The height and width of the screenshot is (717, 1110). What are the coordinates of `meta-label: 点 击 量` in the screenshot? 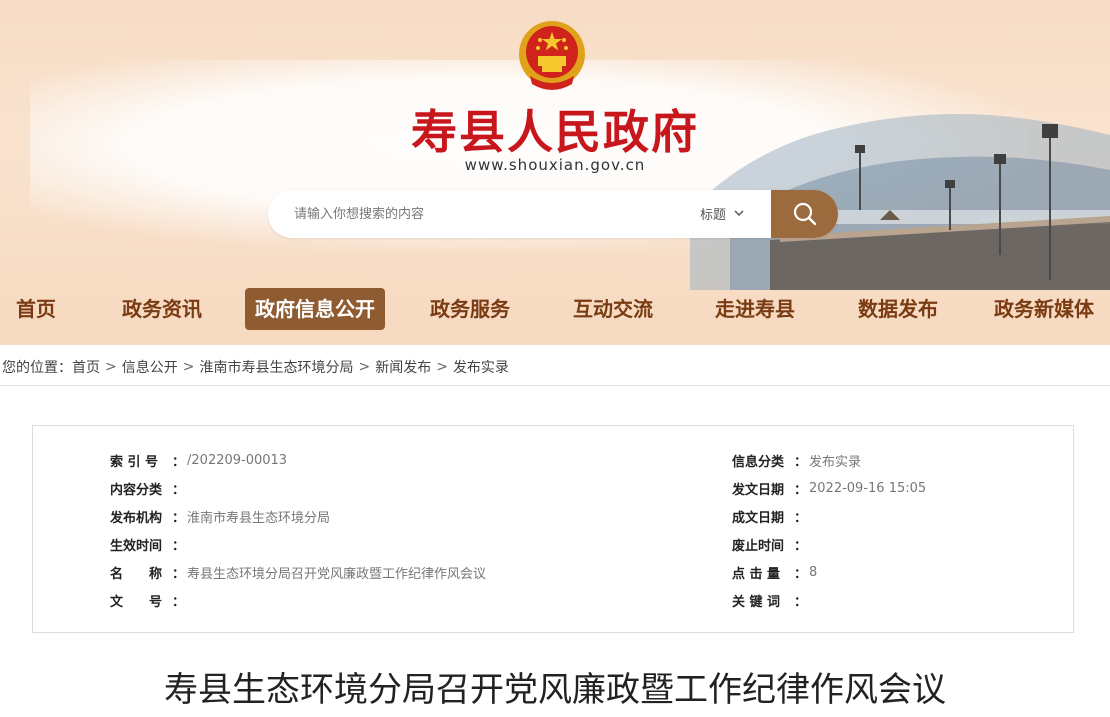 It's located at (756, 574).